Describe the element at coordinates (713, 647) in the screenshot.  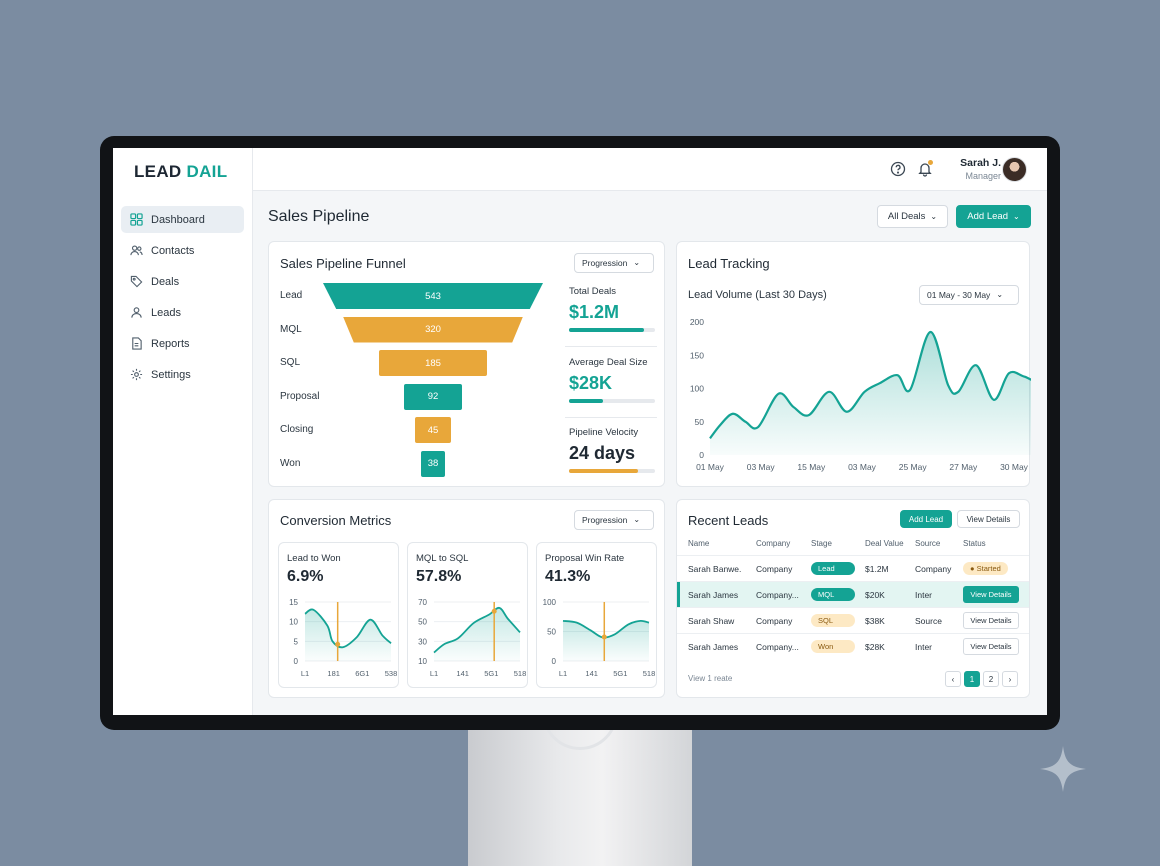
I see `cell-name: Sarah James` at that location.